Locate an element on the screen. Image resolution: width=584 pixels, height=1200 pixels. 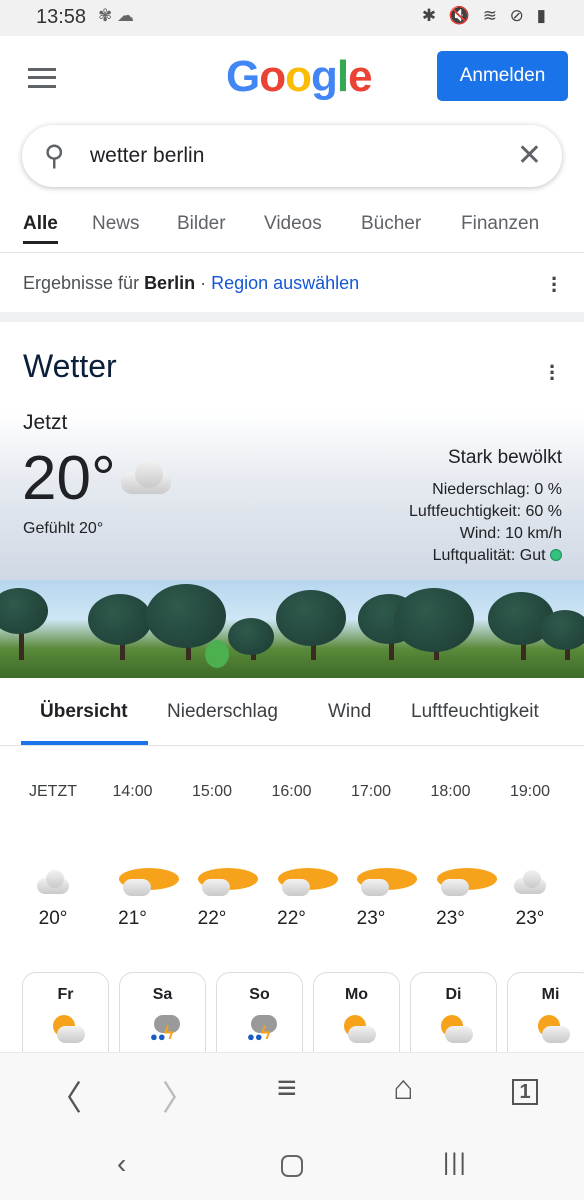
day-label: Sa is located at coordinates (162, 994).